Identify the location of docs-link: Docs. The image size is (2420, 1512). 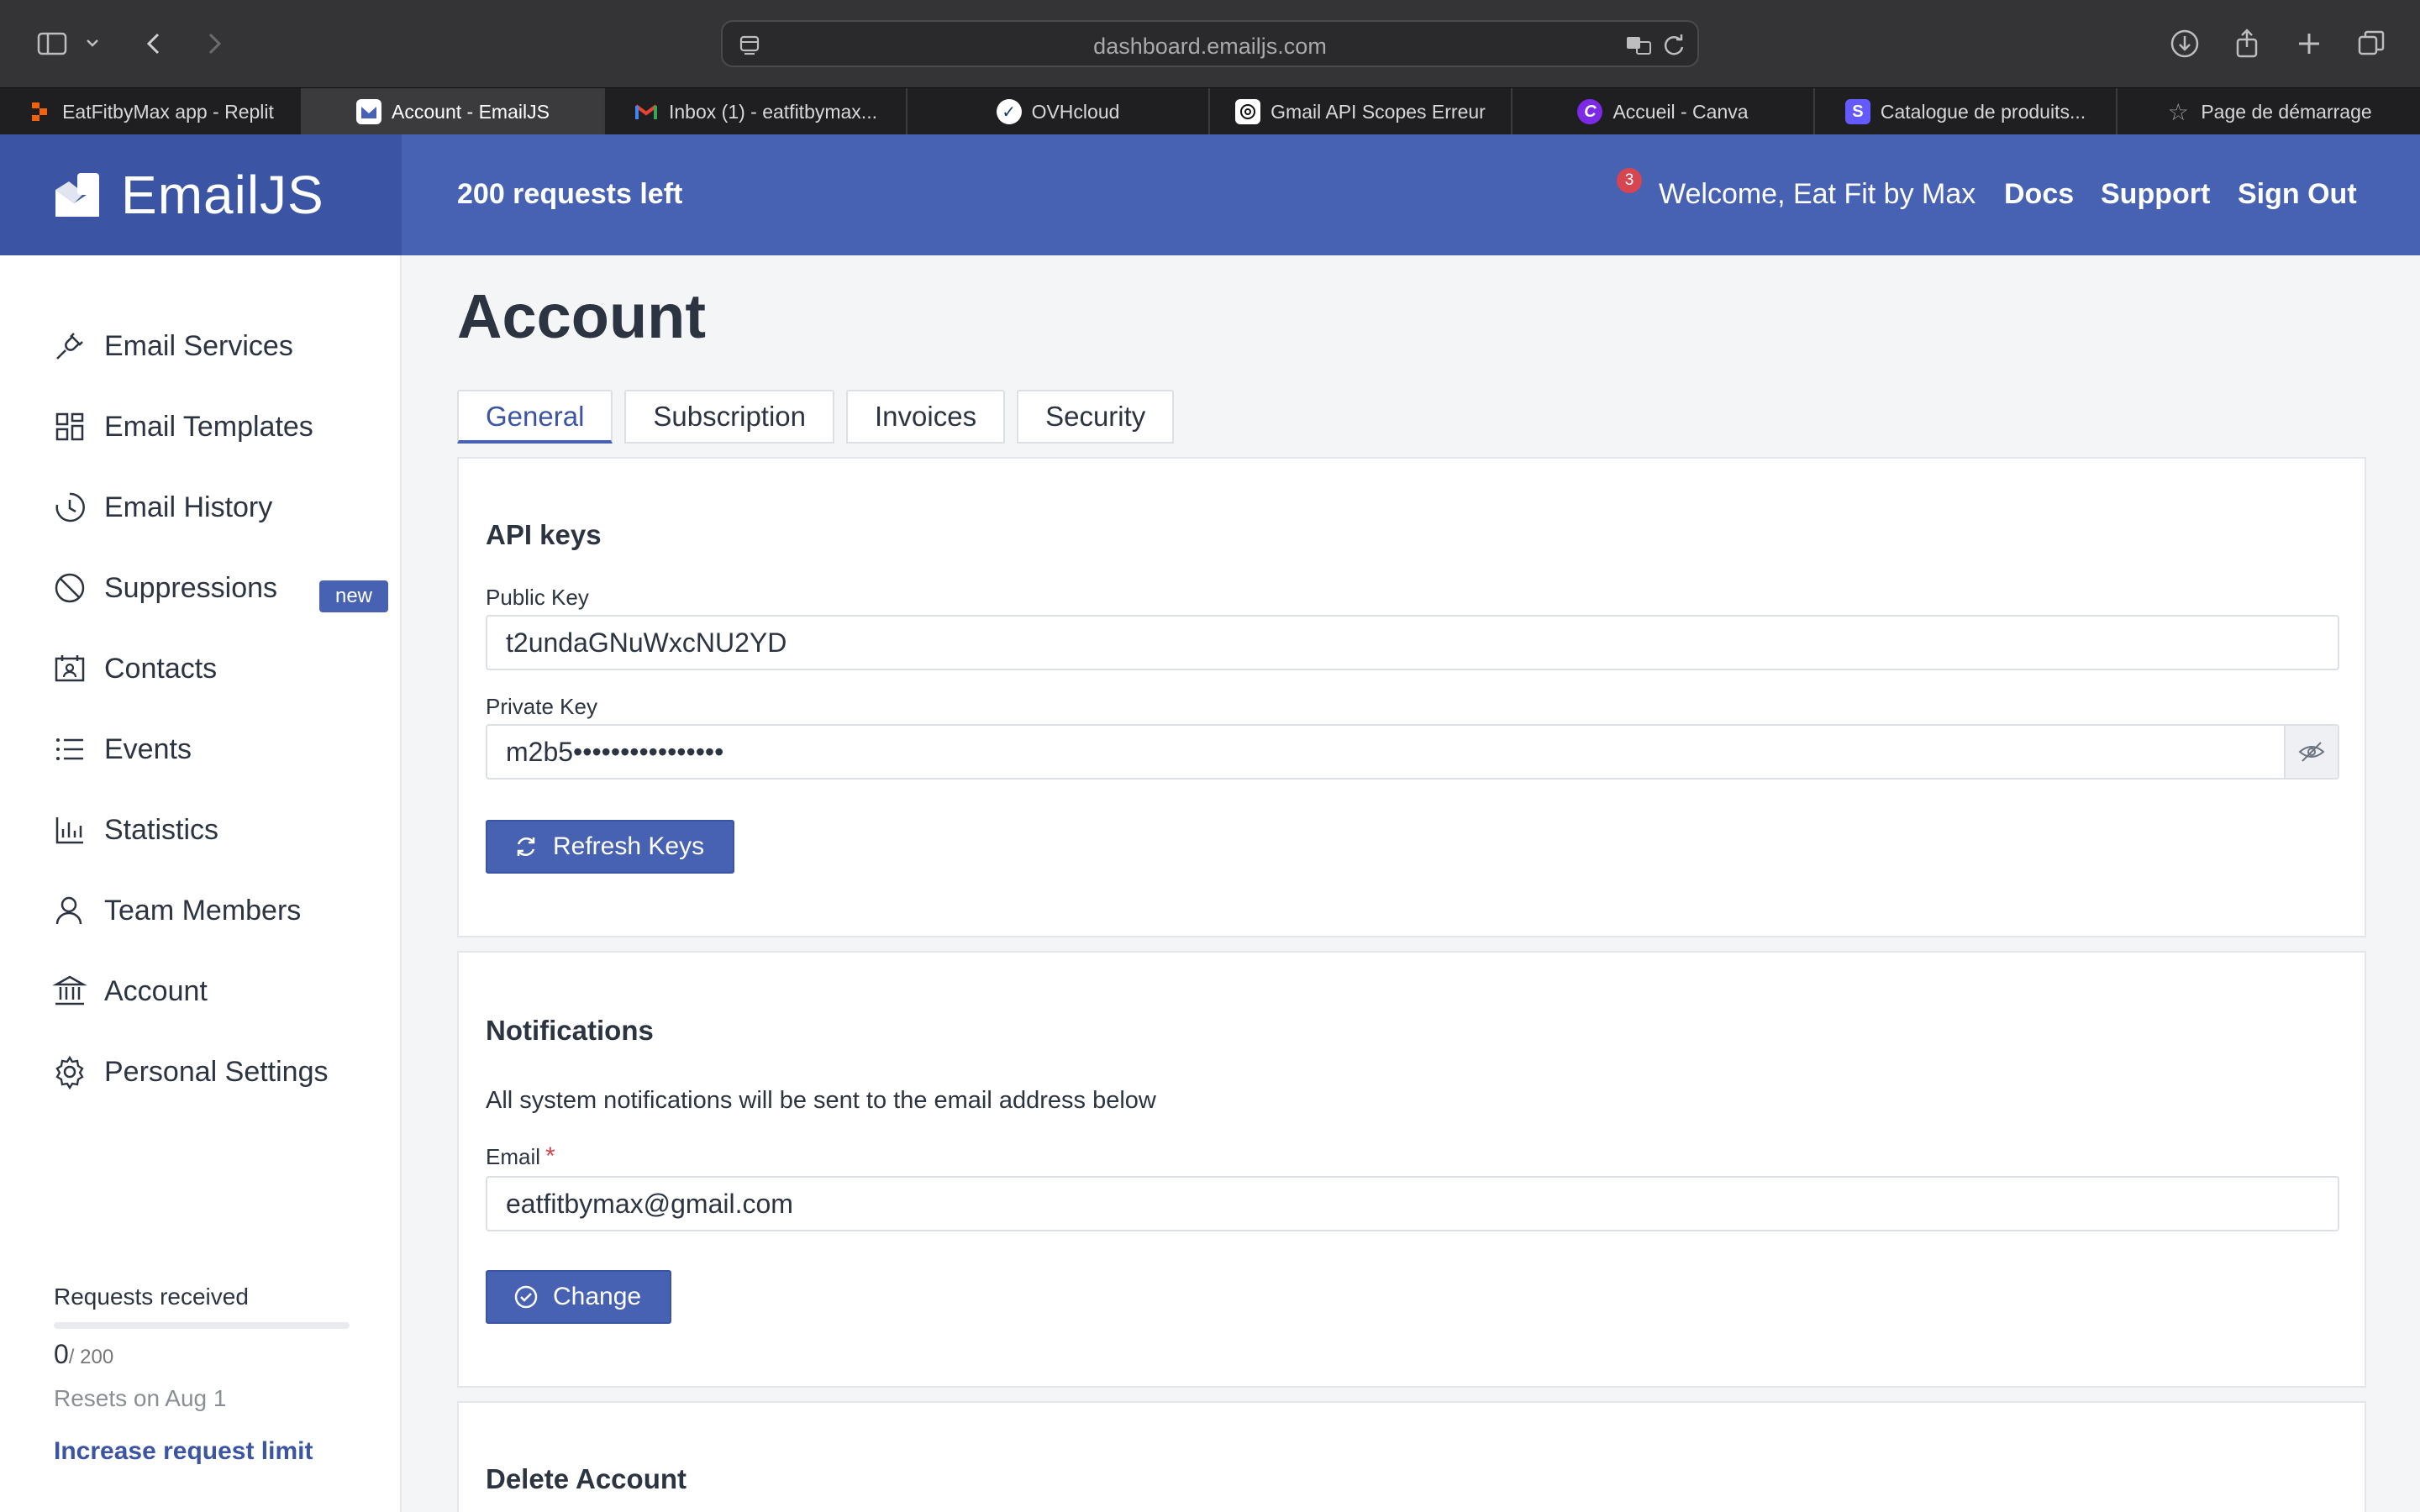
(2039, 194).